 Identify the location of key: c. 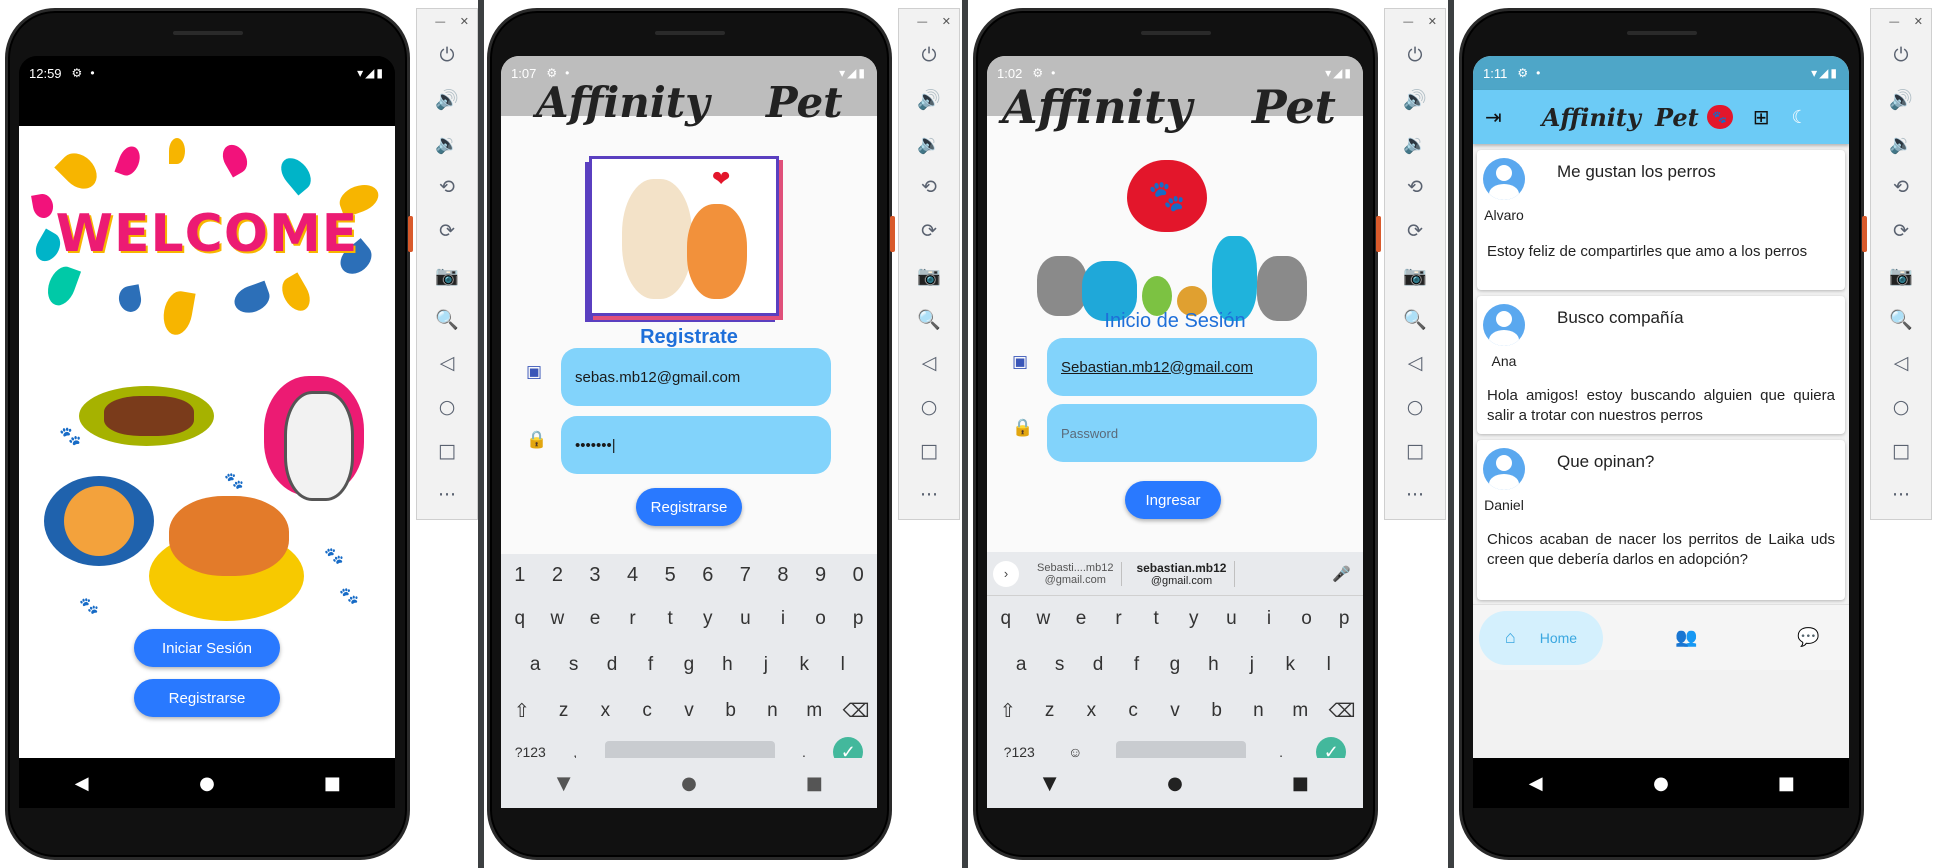
(647, 711).